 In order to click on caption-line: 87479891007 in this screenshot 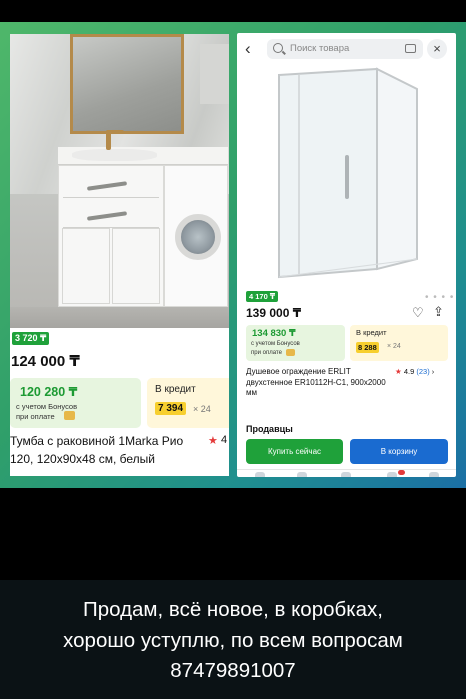, I will do `click(233, 670)`.